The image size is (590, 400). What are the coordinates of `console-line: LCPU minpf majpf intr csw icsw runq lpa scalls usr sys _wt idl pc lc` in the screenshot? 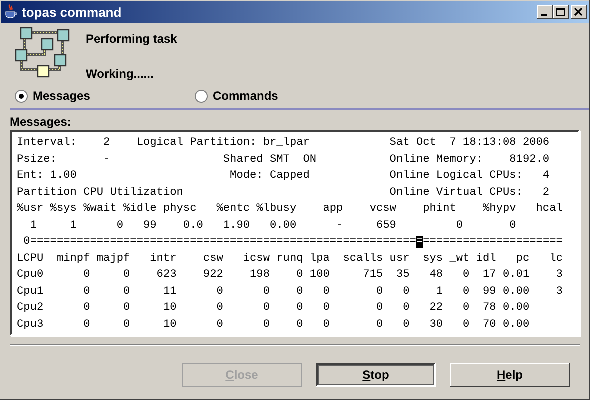 It's located at (290, 259).